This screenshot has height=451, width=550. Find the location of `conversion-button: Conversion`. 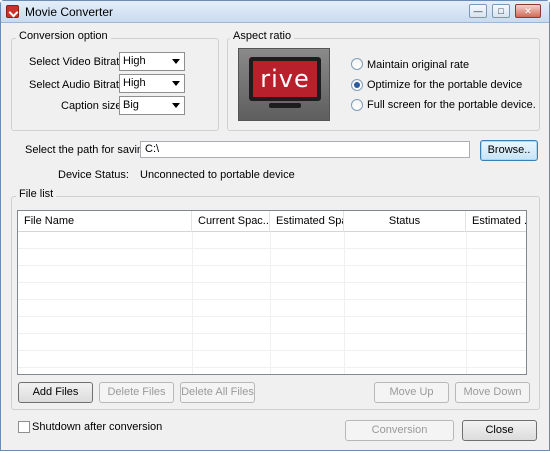

conversion-button: Conversion is located at coordinates (399, 430).